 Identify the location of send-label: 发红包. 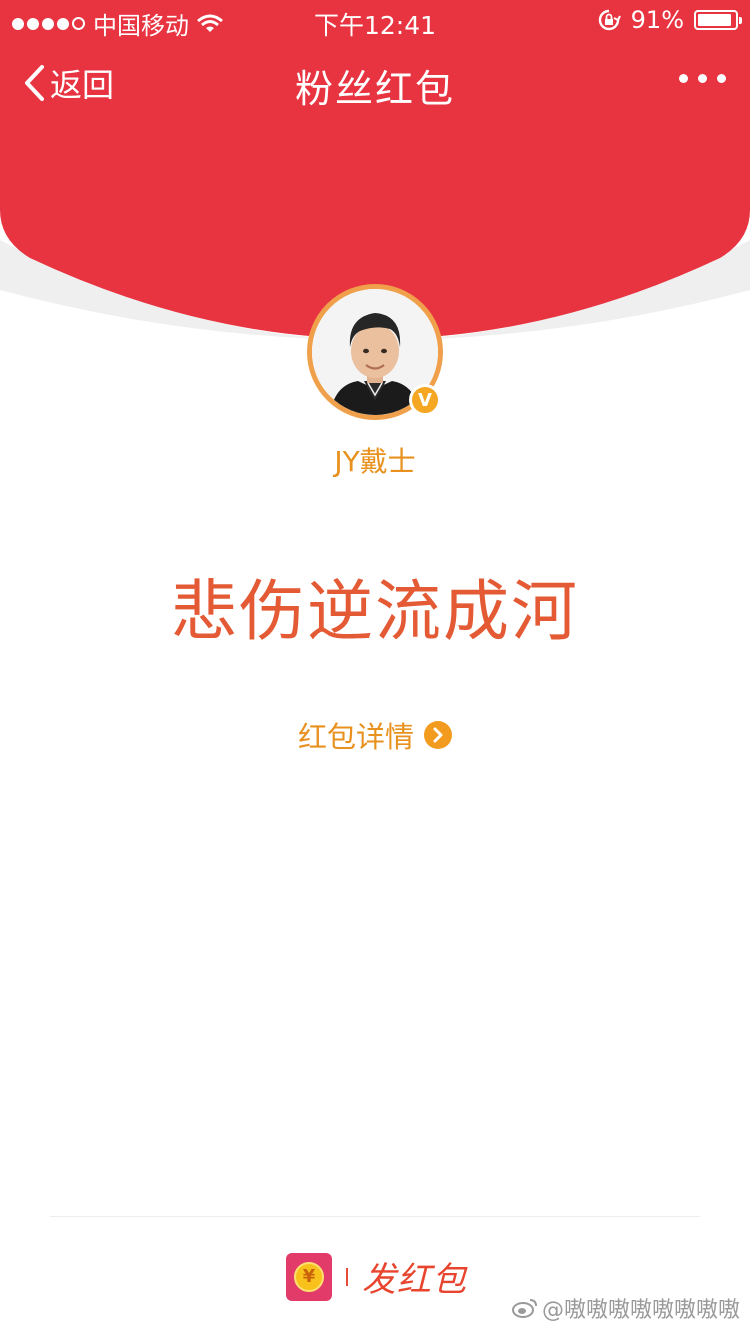
(414, 1280).